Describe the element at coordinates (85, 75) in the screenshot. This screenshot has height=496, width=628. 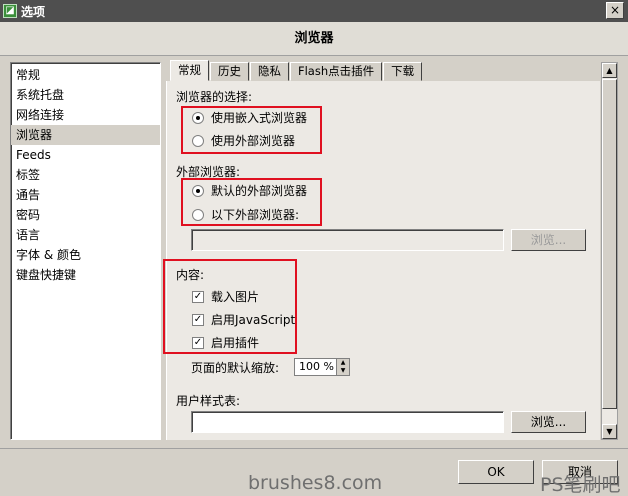
I see `sidebar-item-general: 常规` at that location.